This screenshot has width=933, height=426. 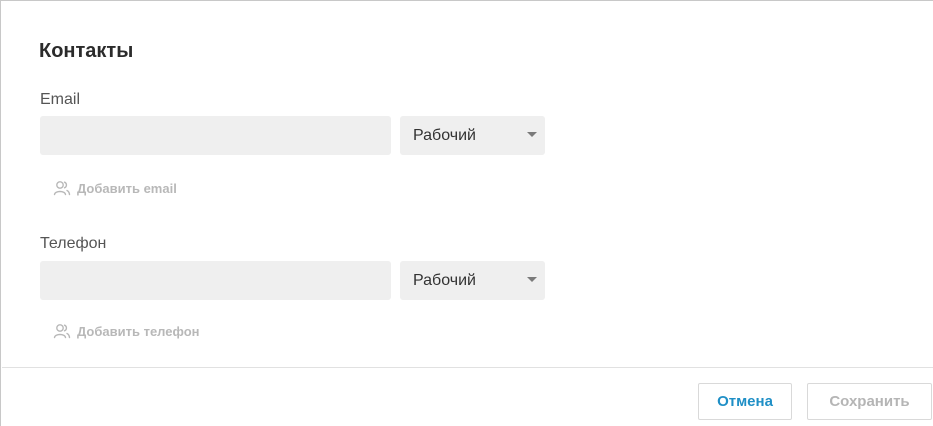 I want to click on phone-type-value: Рабочий, so click(x=444, y=280).